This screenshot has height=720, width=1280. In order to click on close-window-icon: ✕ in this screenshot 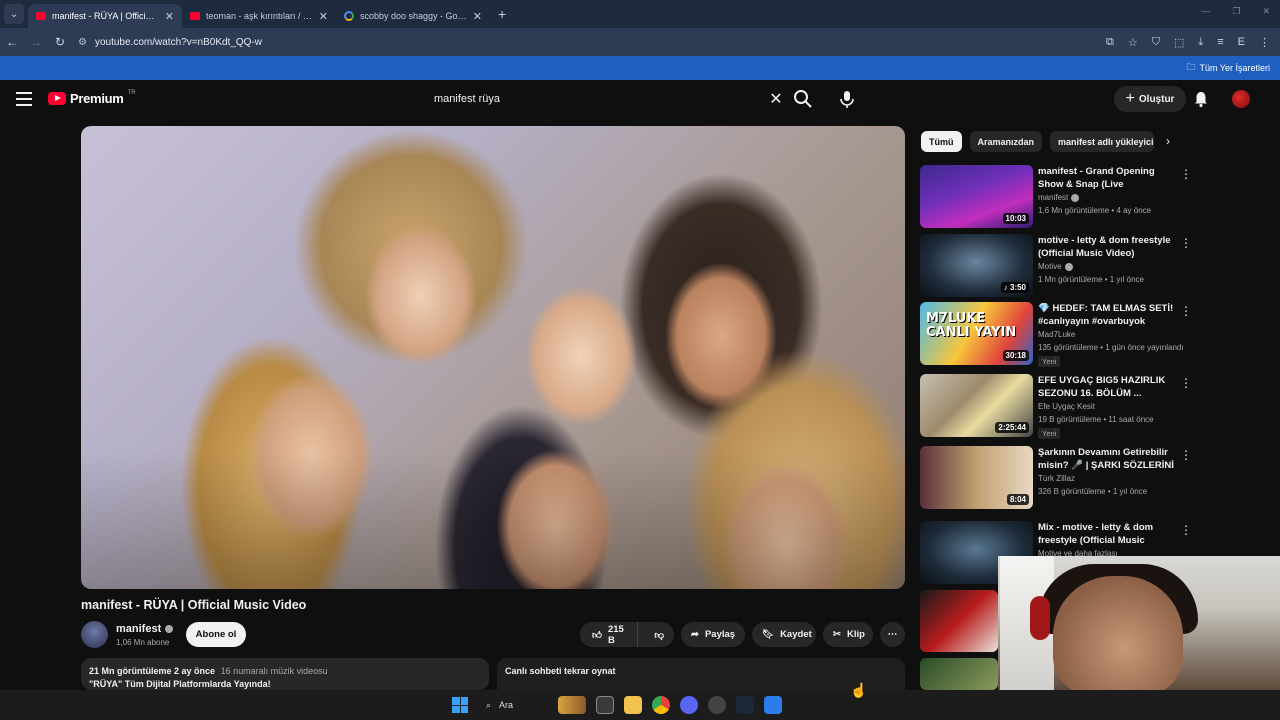, I will do `click(1266, 11)`.